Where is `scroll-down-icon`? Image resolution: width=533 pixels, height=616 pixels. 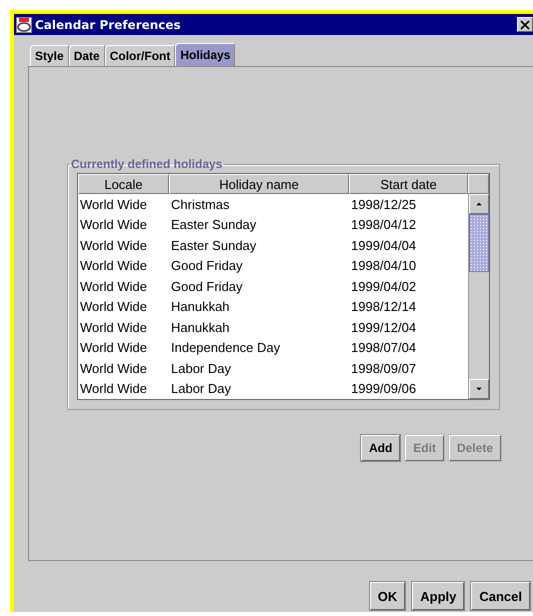
scroll-down-icon is located at coordinates (479, 389).